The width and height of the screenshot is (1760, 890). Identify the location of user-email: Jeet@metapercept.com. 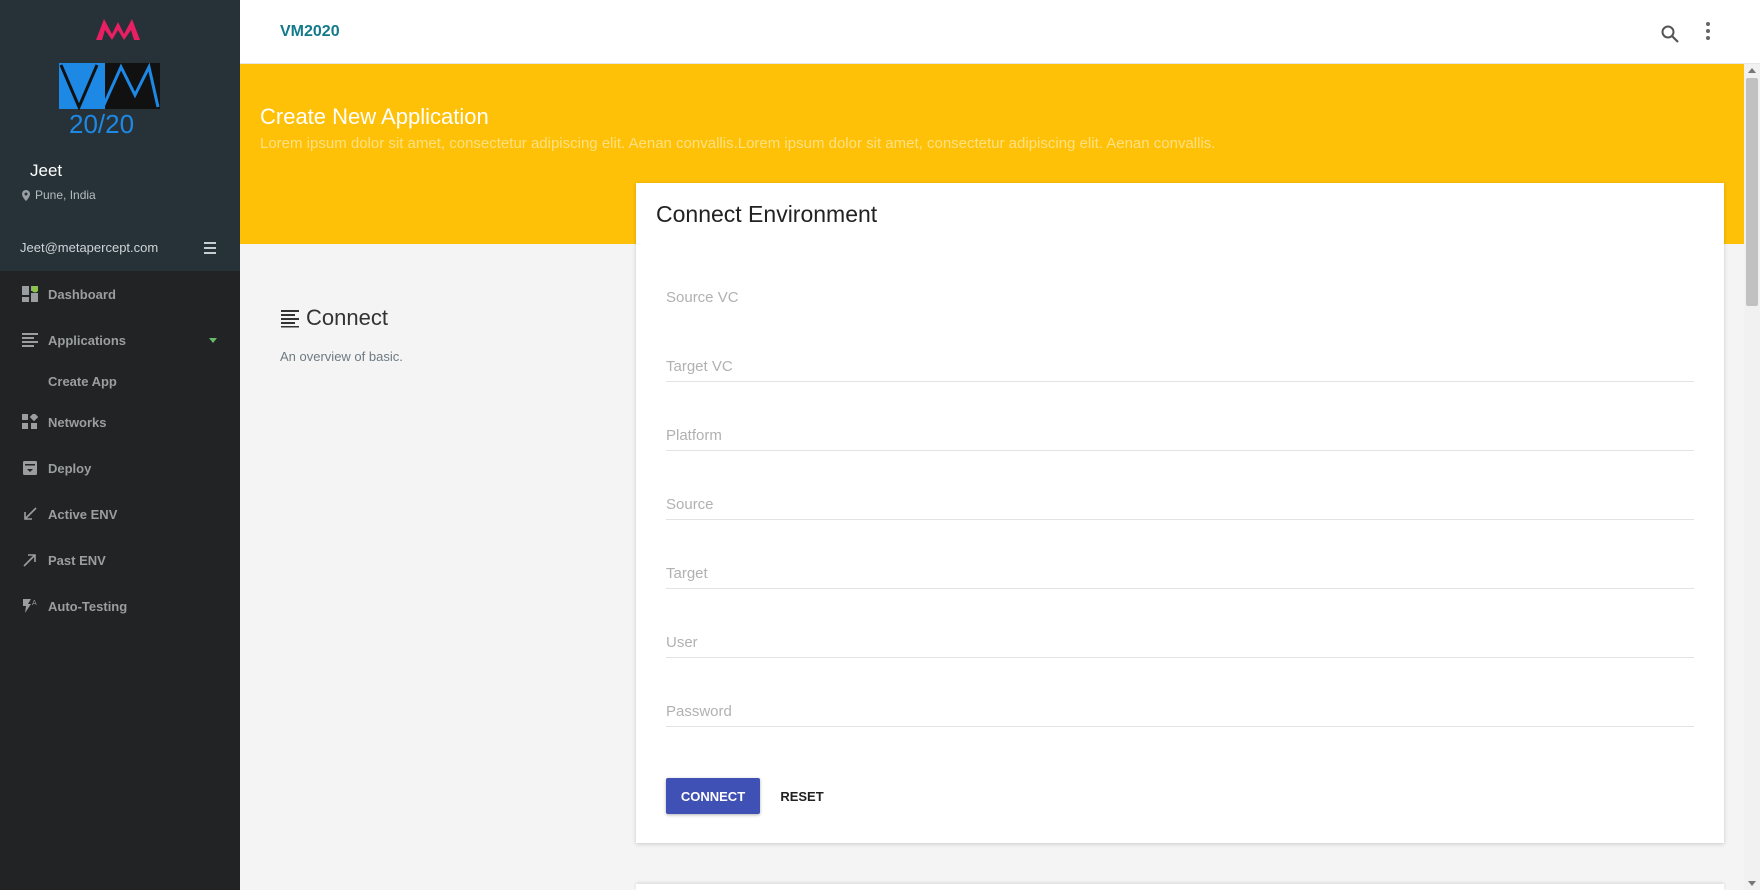
(89, 247).